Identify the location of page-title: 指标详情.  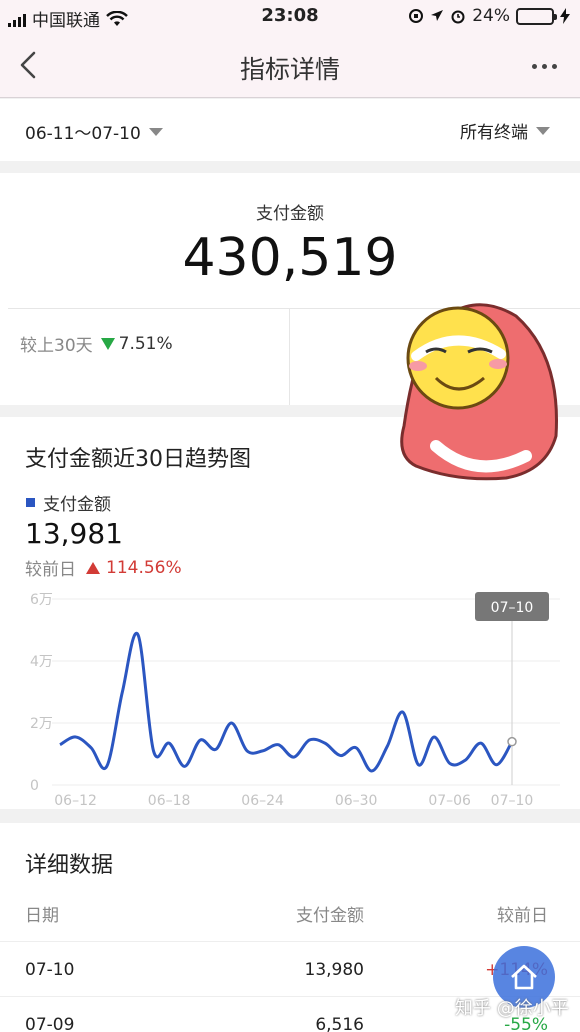
(289, 69).